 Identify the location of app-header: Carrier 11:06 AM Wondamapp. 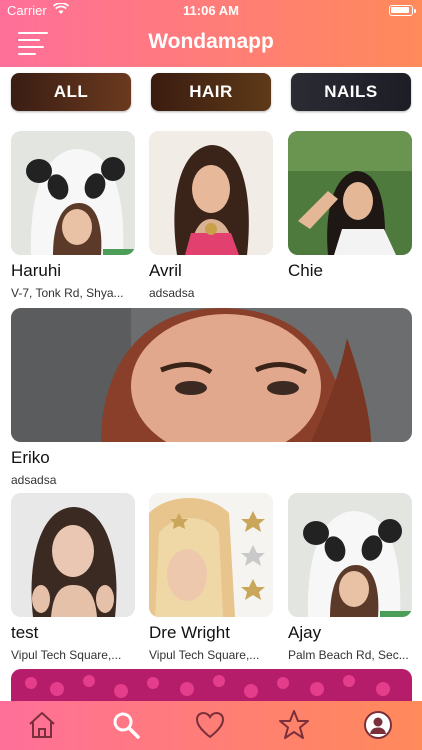
(211, 33).